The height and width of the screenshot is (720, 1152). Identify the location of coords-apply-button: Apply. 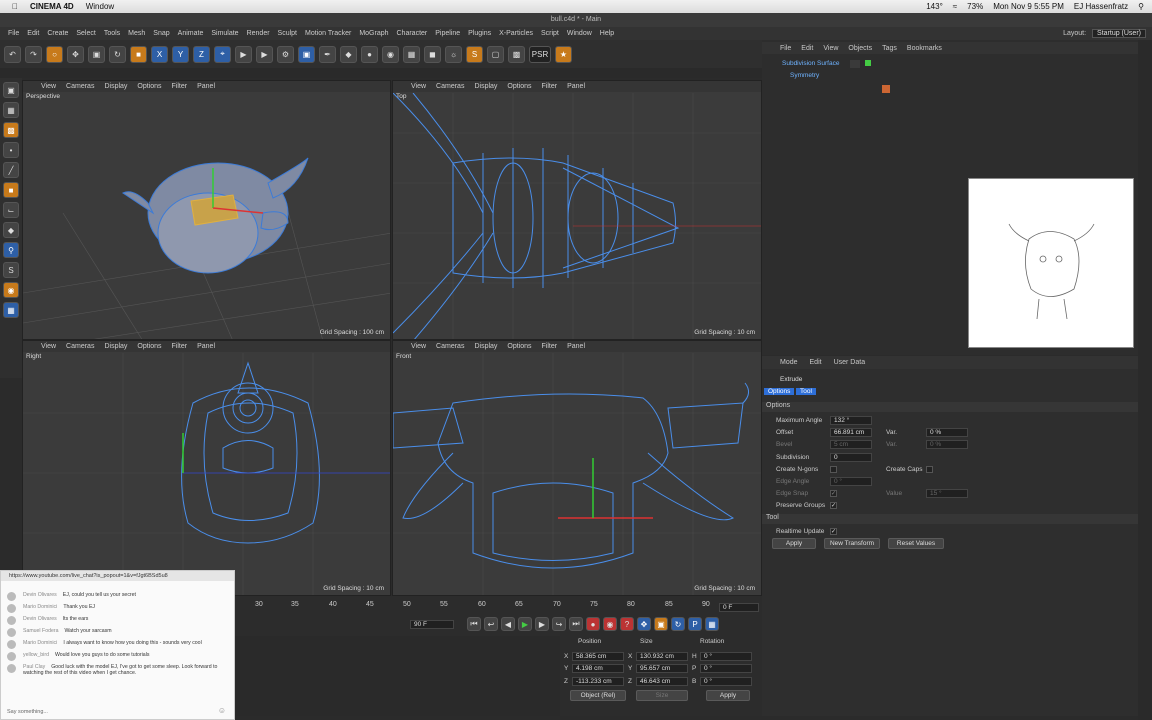
(728, 695).